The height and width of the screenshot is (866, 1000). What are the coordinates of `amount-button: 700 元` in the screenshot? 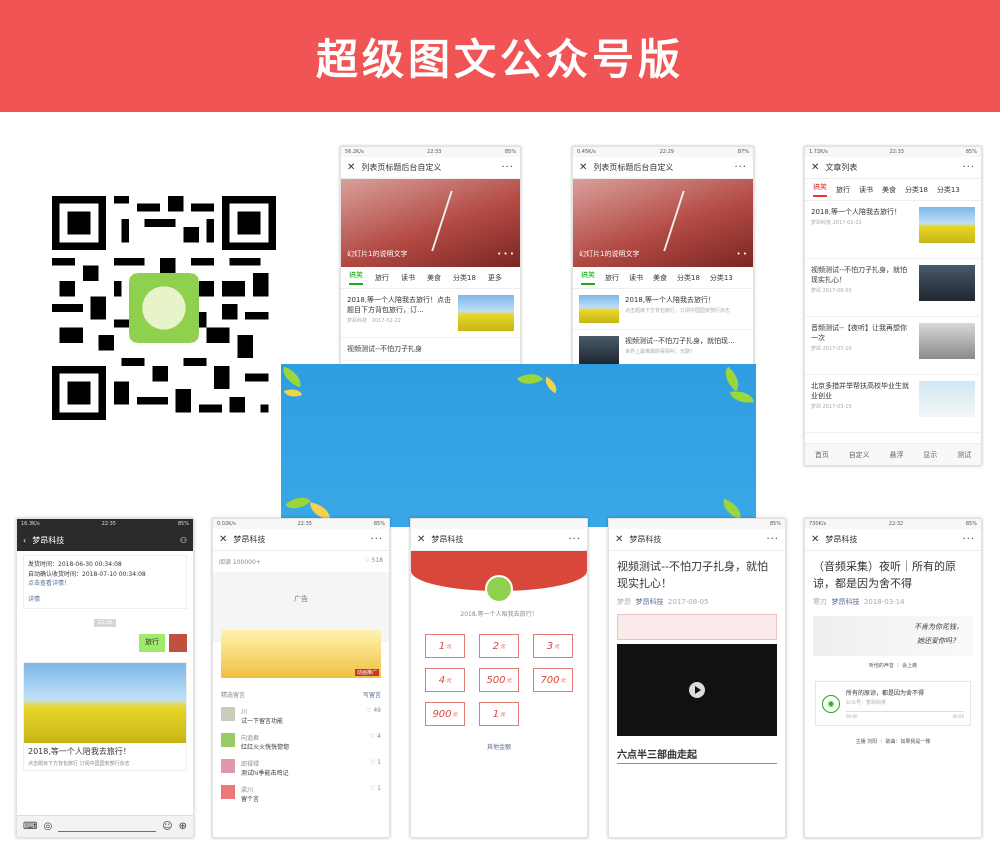 It's located at (553, 680).